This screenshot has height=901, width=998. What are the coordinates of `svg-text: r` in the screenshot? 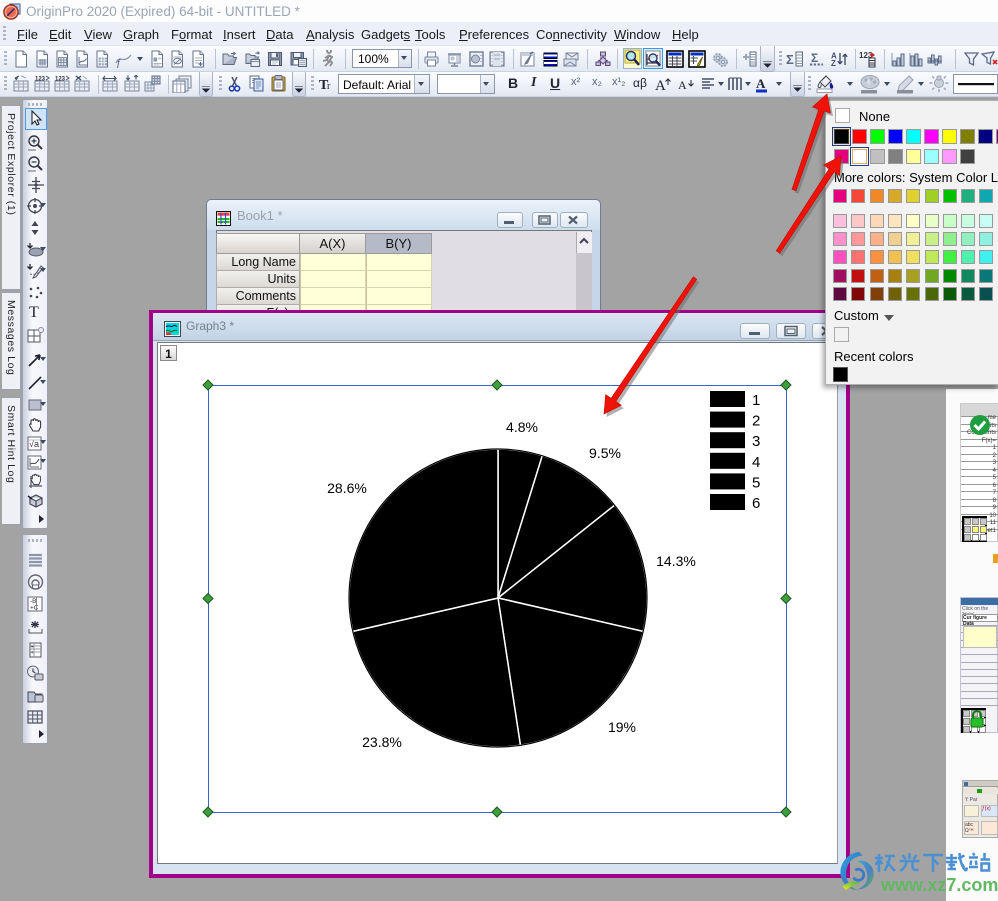 It's located at (329, 86).